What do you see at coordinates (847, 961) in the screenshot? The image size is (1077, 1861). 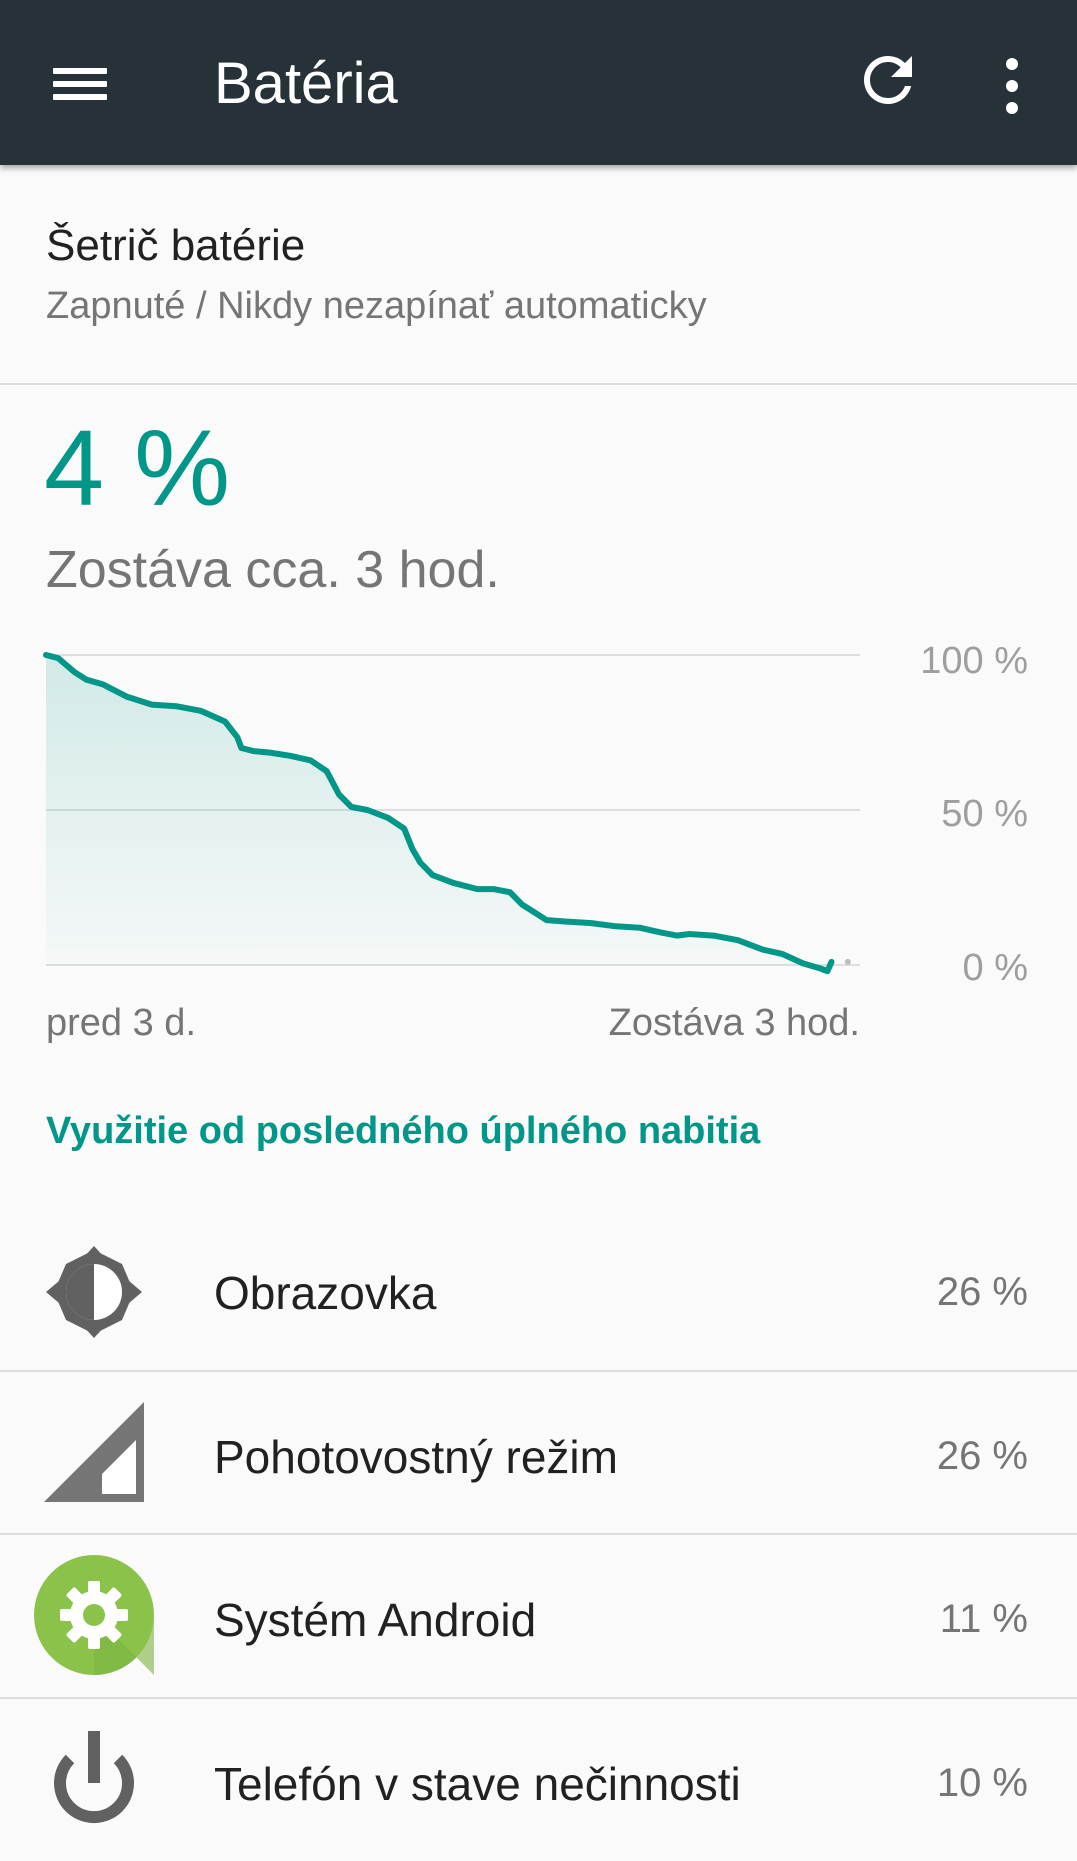 I see `projection-end-dot` at bounding box center [847, 961].